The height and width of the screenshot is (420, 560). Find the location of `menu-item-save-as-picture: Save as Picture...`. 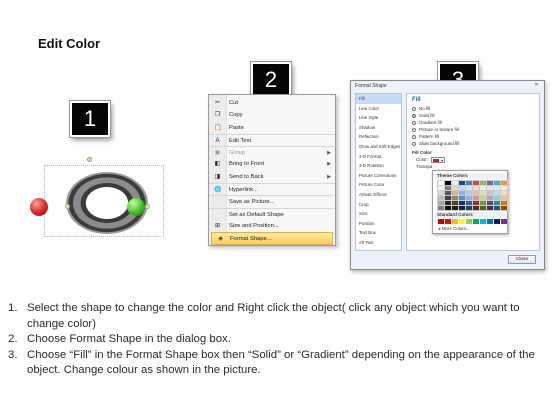

menu-item-save-as-picture: Save as Picture... is located at coordinates (272, 201).